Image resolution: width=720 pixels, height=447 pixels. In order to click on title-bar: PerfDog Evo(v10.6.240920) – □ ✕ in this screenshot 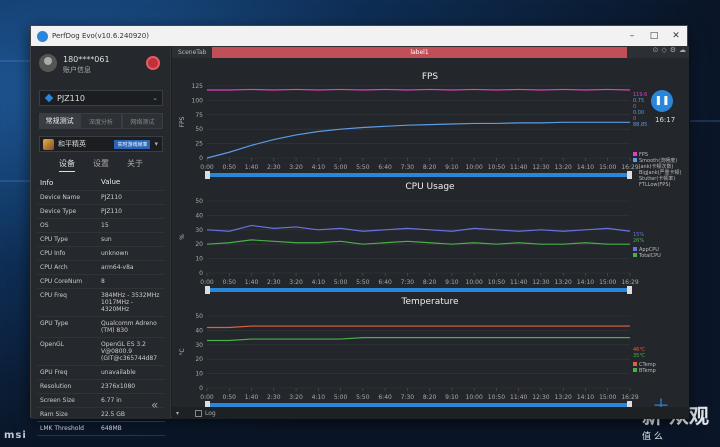, I will do `click(359, 36)`.